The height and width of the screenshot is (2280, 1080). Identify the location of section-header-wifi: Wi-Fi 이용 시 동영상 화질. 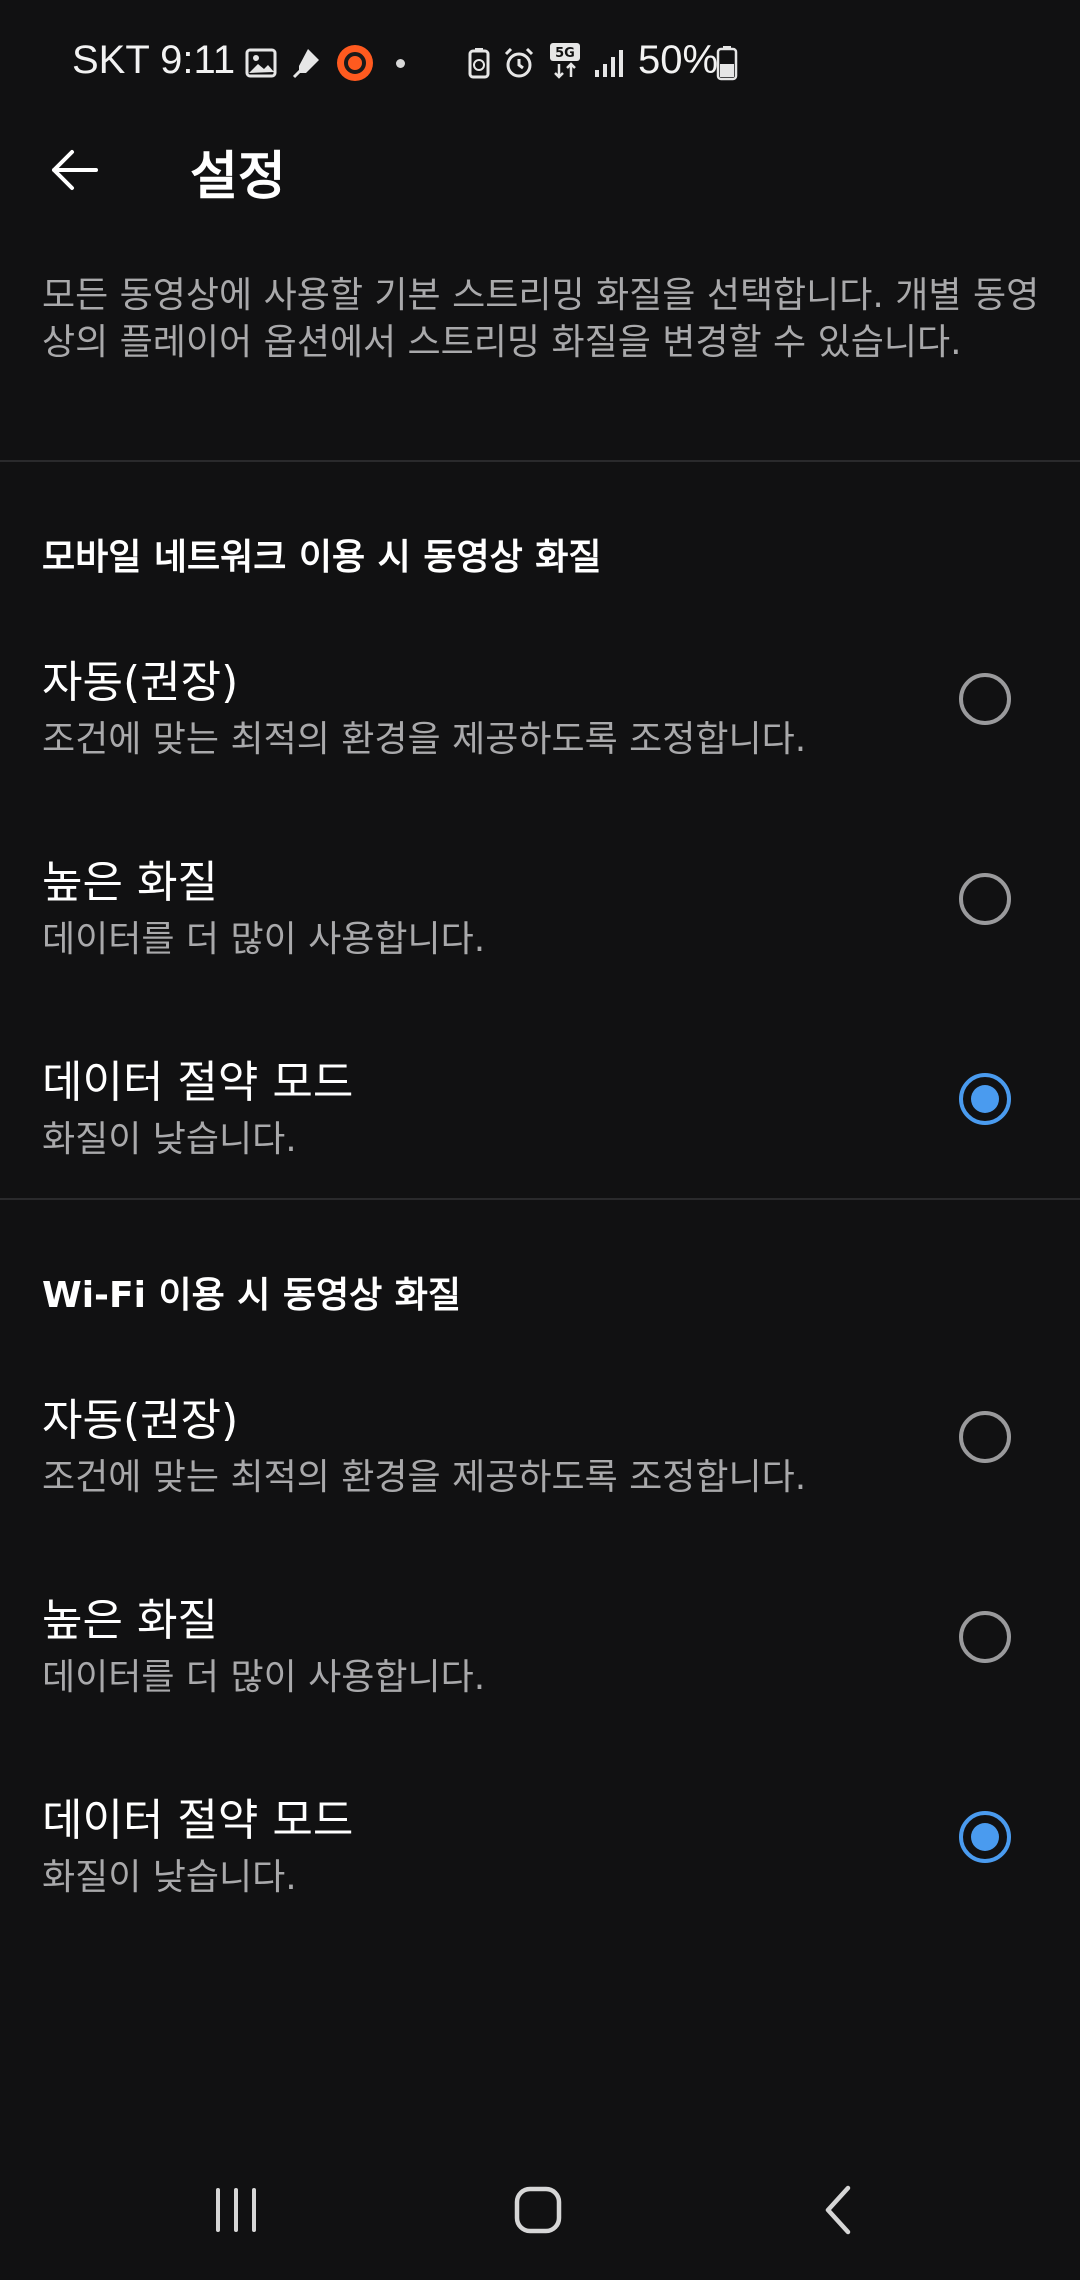
(252, 1295).